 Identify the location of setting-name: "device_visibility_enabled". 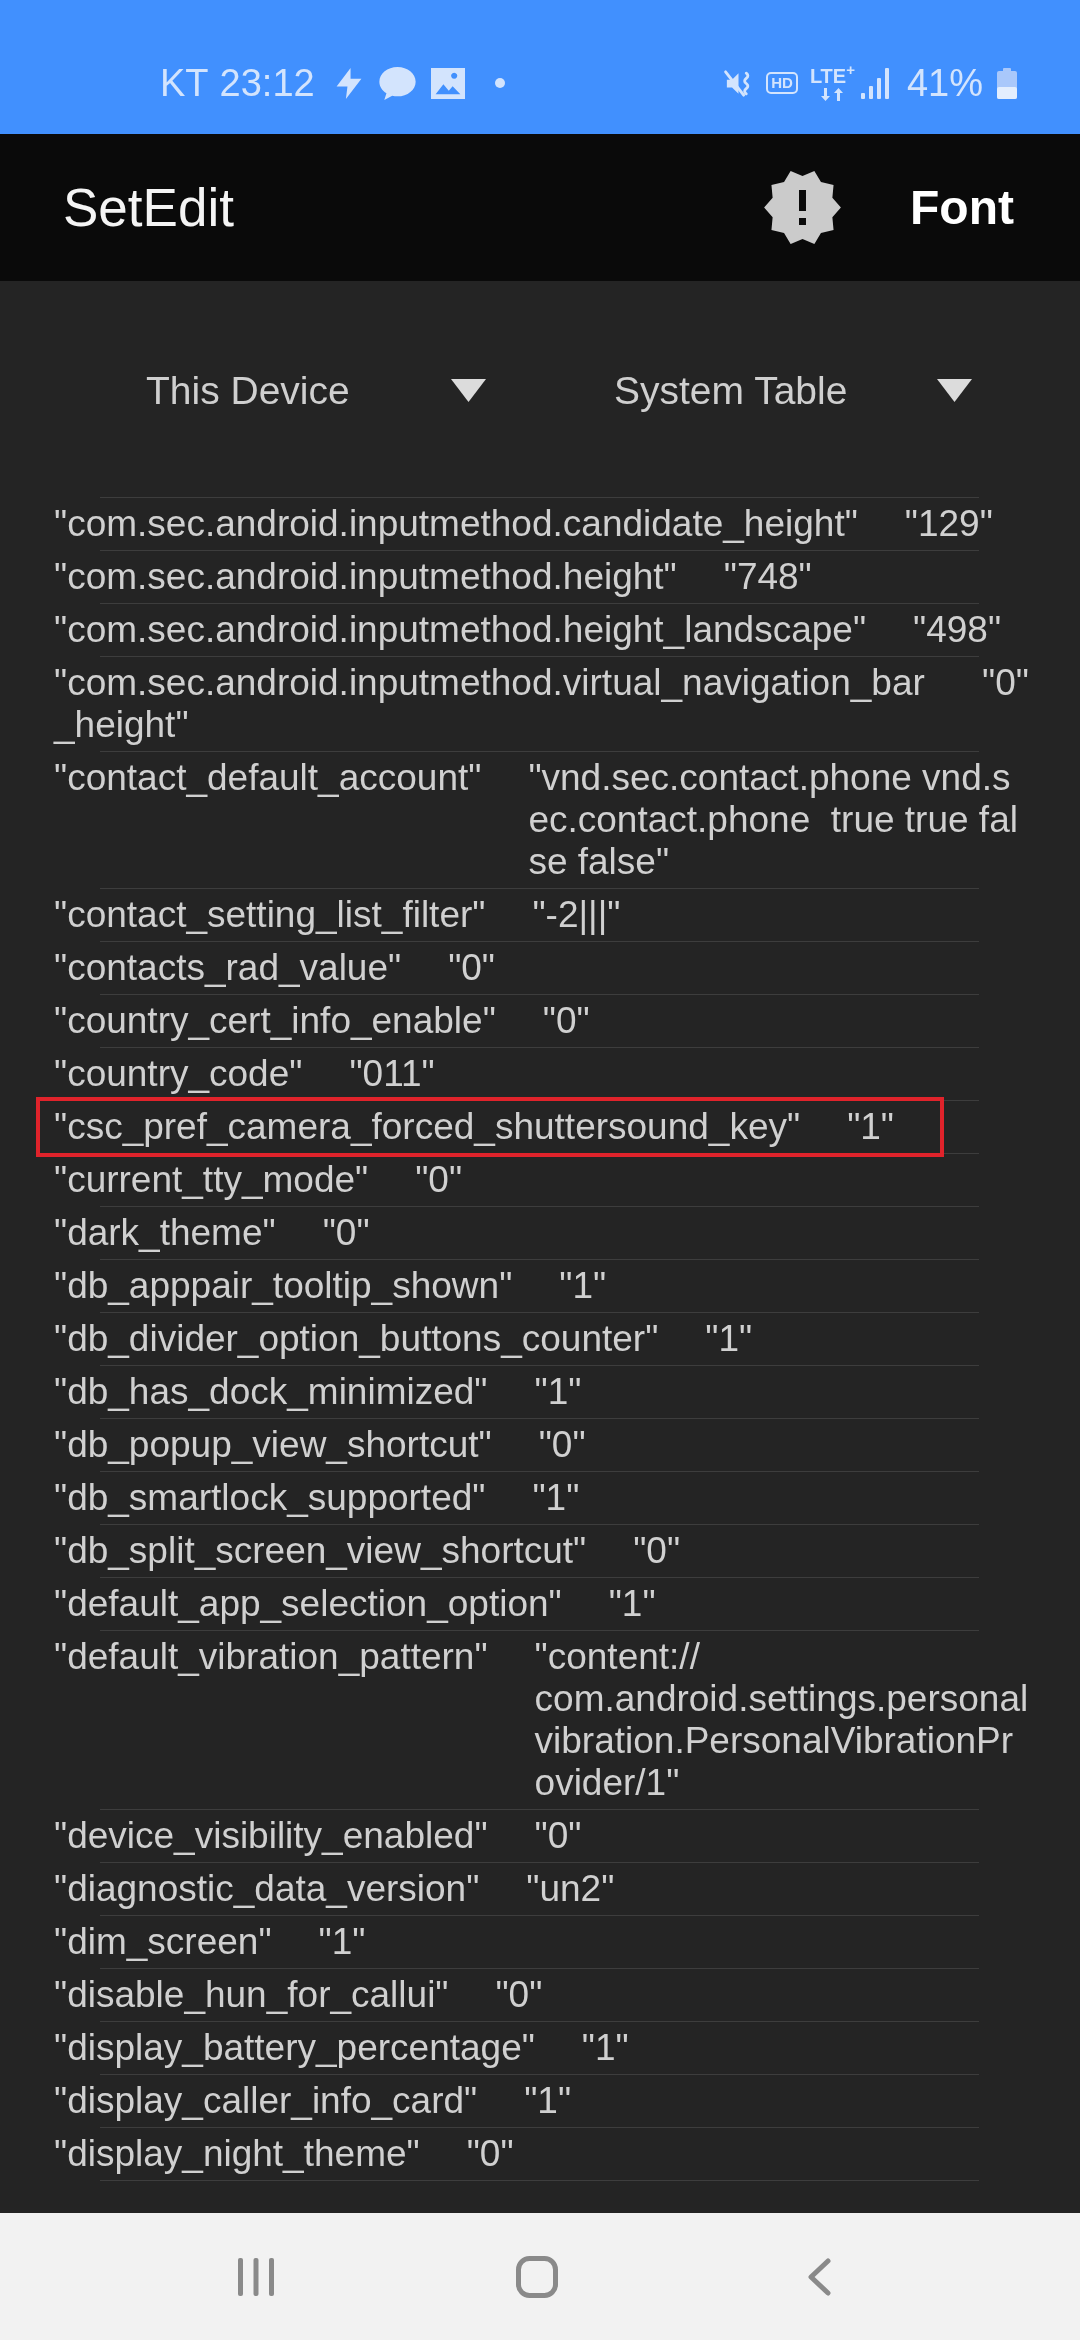
(271, 1836).